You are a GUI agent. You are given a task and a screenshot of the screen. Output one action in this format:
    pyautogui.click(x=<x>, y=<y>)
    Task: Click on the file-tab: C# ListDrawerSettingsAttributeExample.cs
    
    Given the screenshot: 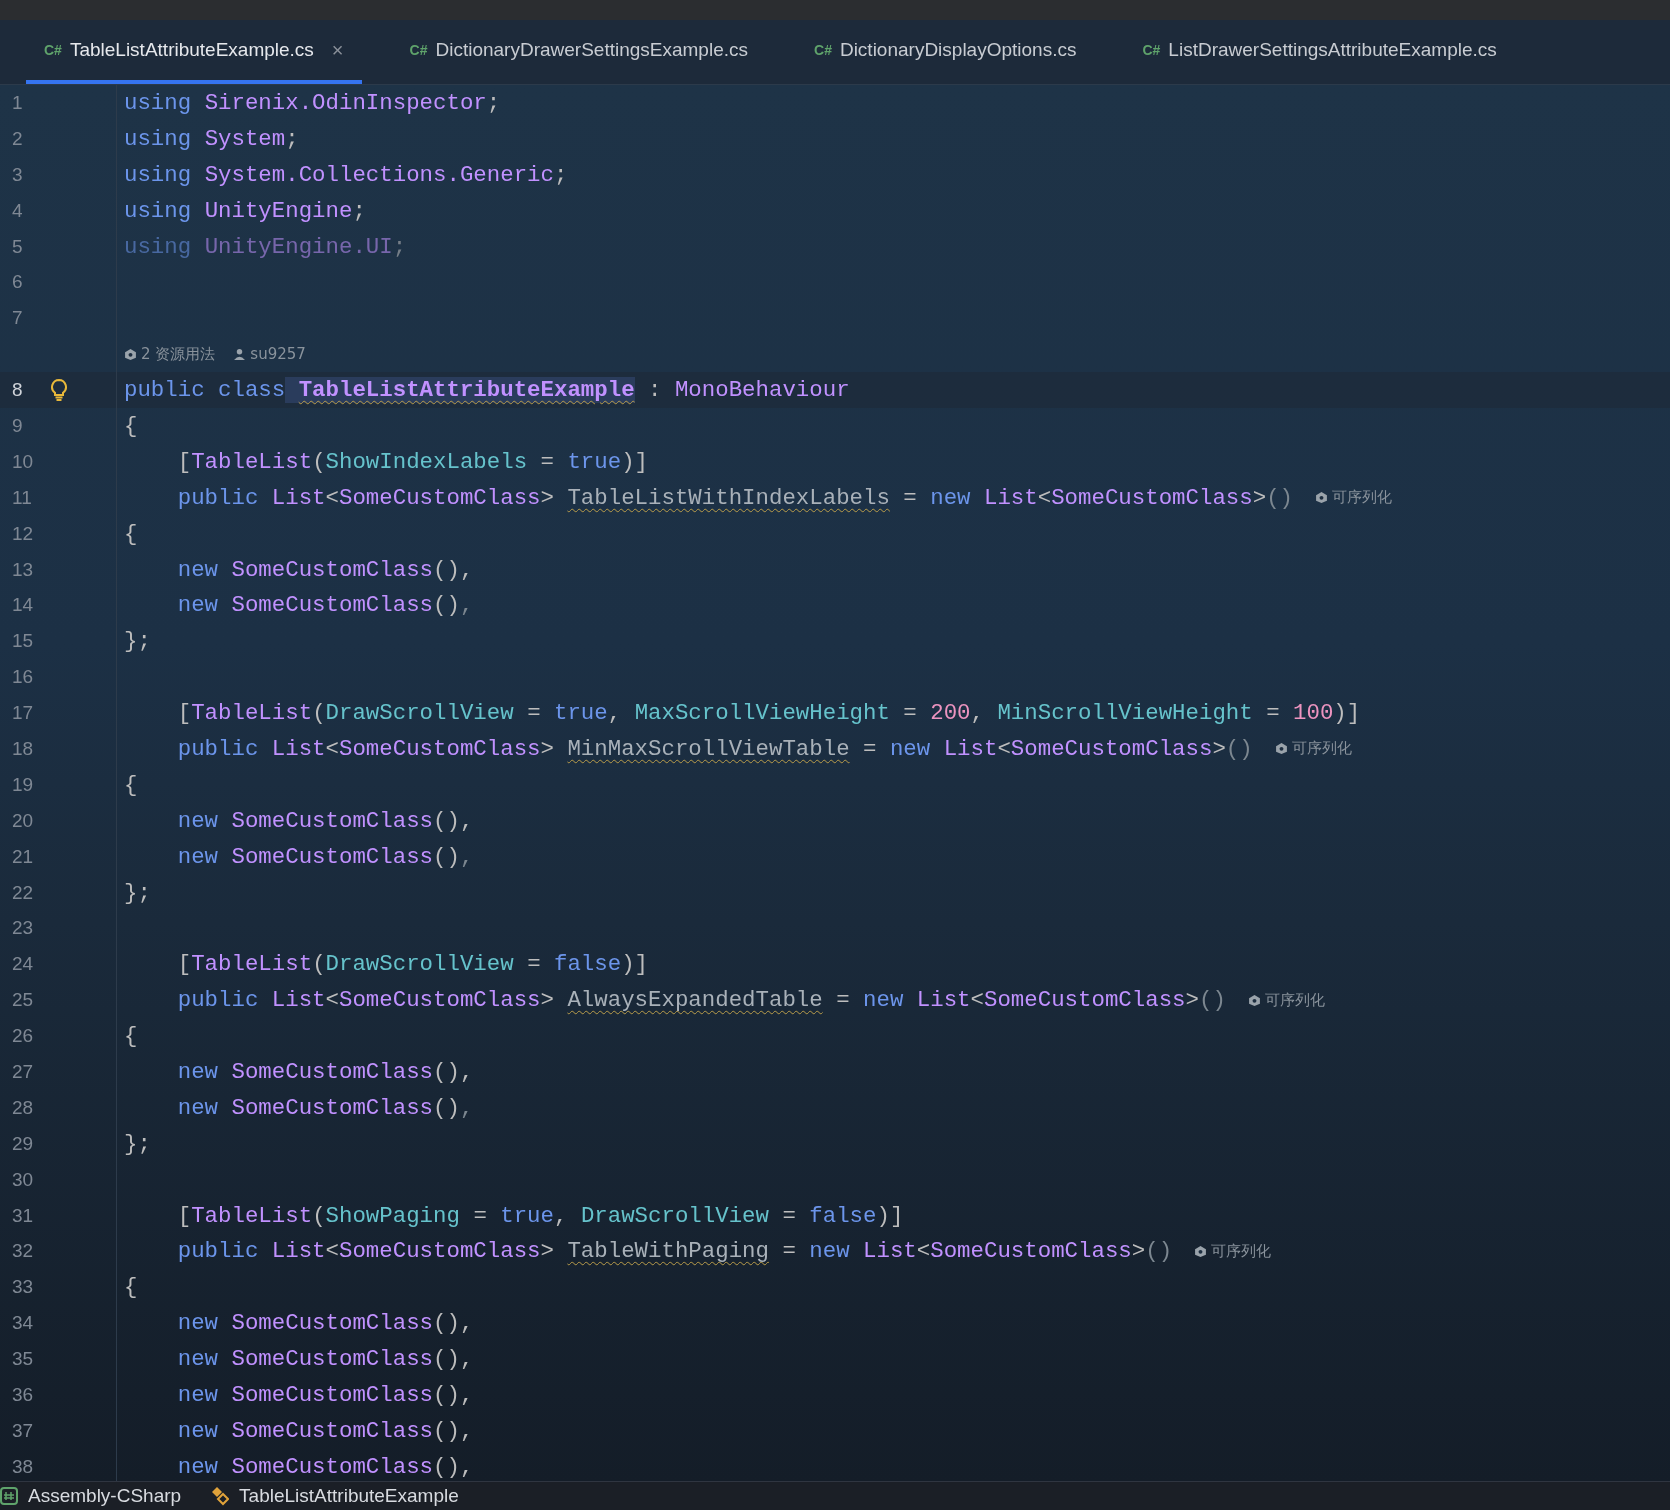 What is the action you would take?
    pyautogui.click(x=1319, y=52)
    